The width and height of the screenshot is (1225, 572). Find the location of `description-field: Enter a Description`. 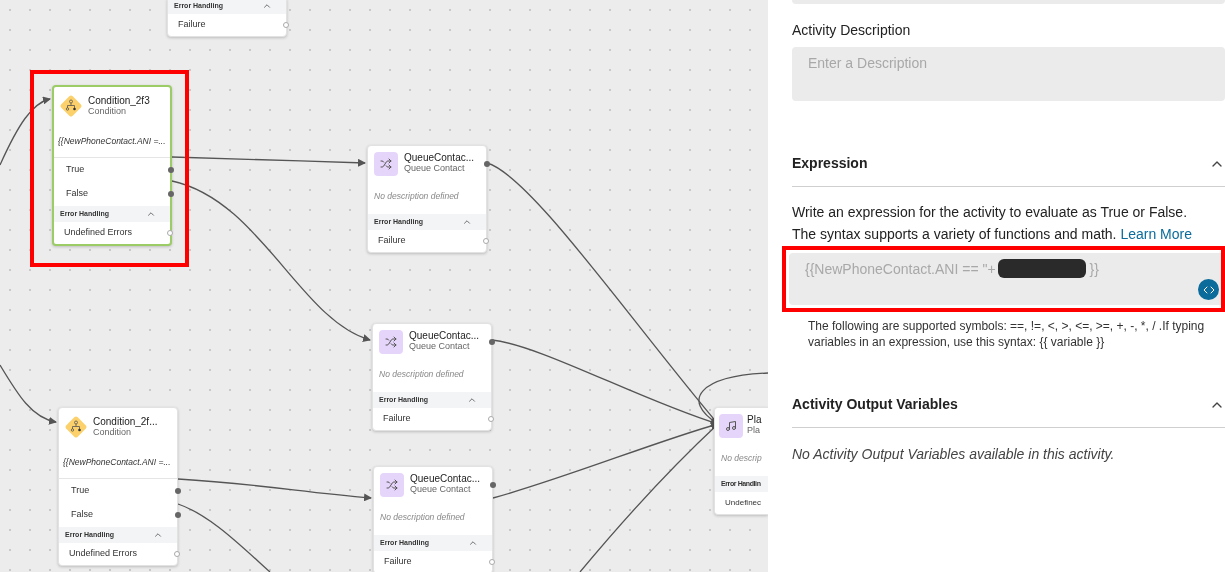

description-field: Enter a Description is located at coordinates (1008, 74).